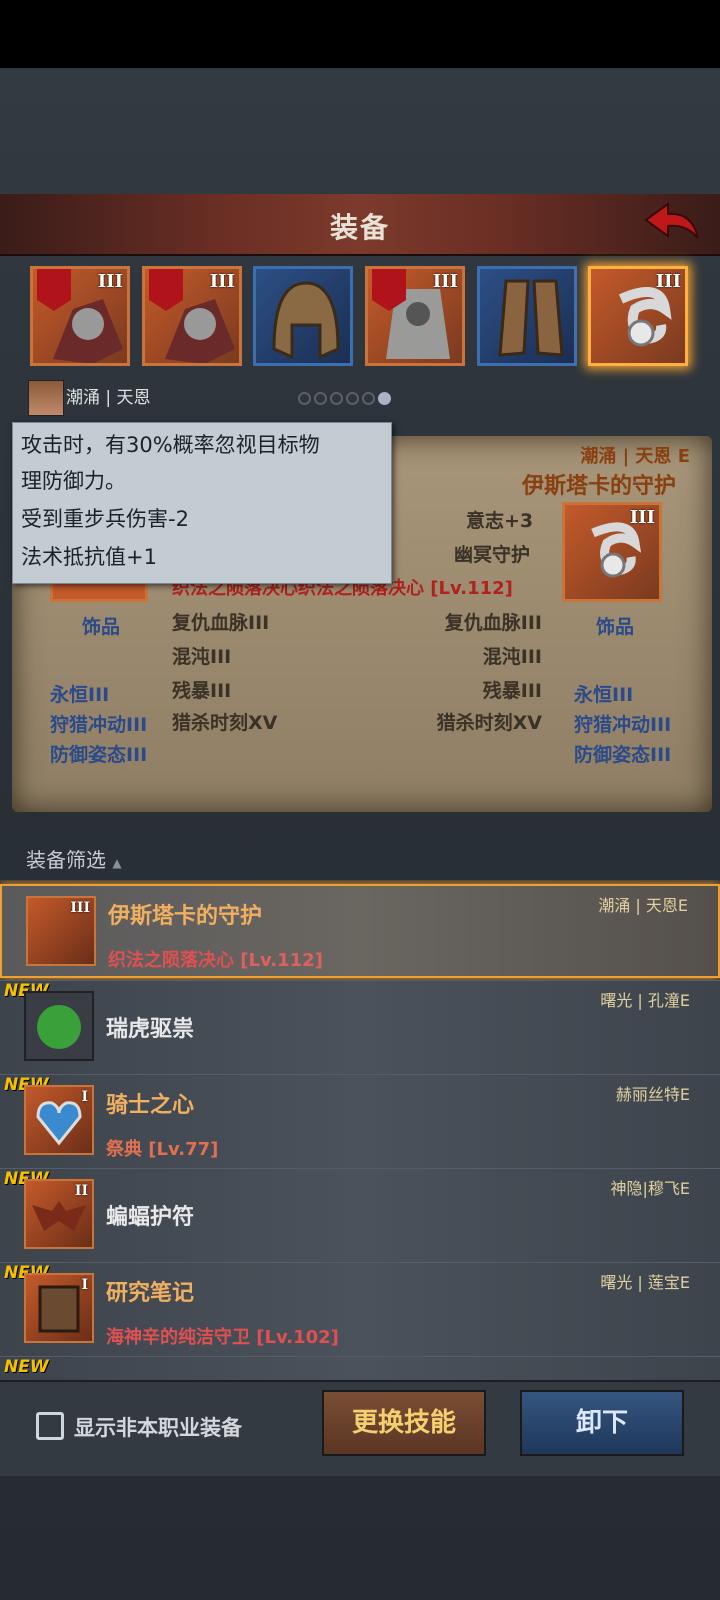 The height and width of the screenshot is (1600, 720). What do you see at coordinates (80, 316) in the screenshot?
I see `slot-scarf-1: III` at bounding box center [80, 316].